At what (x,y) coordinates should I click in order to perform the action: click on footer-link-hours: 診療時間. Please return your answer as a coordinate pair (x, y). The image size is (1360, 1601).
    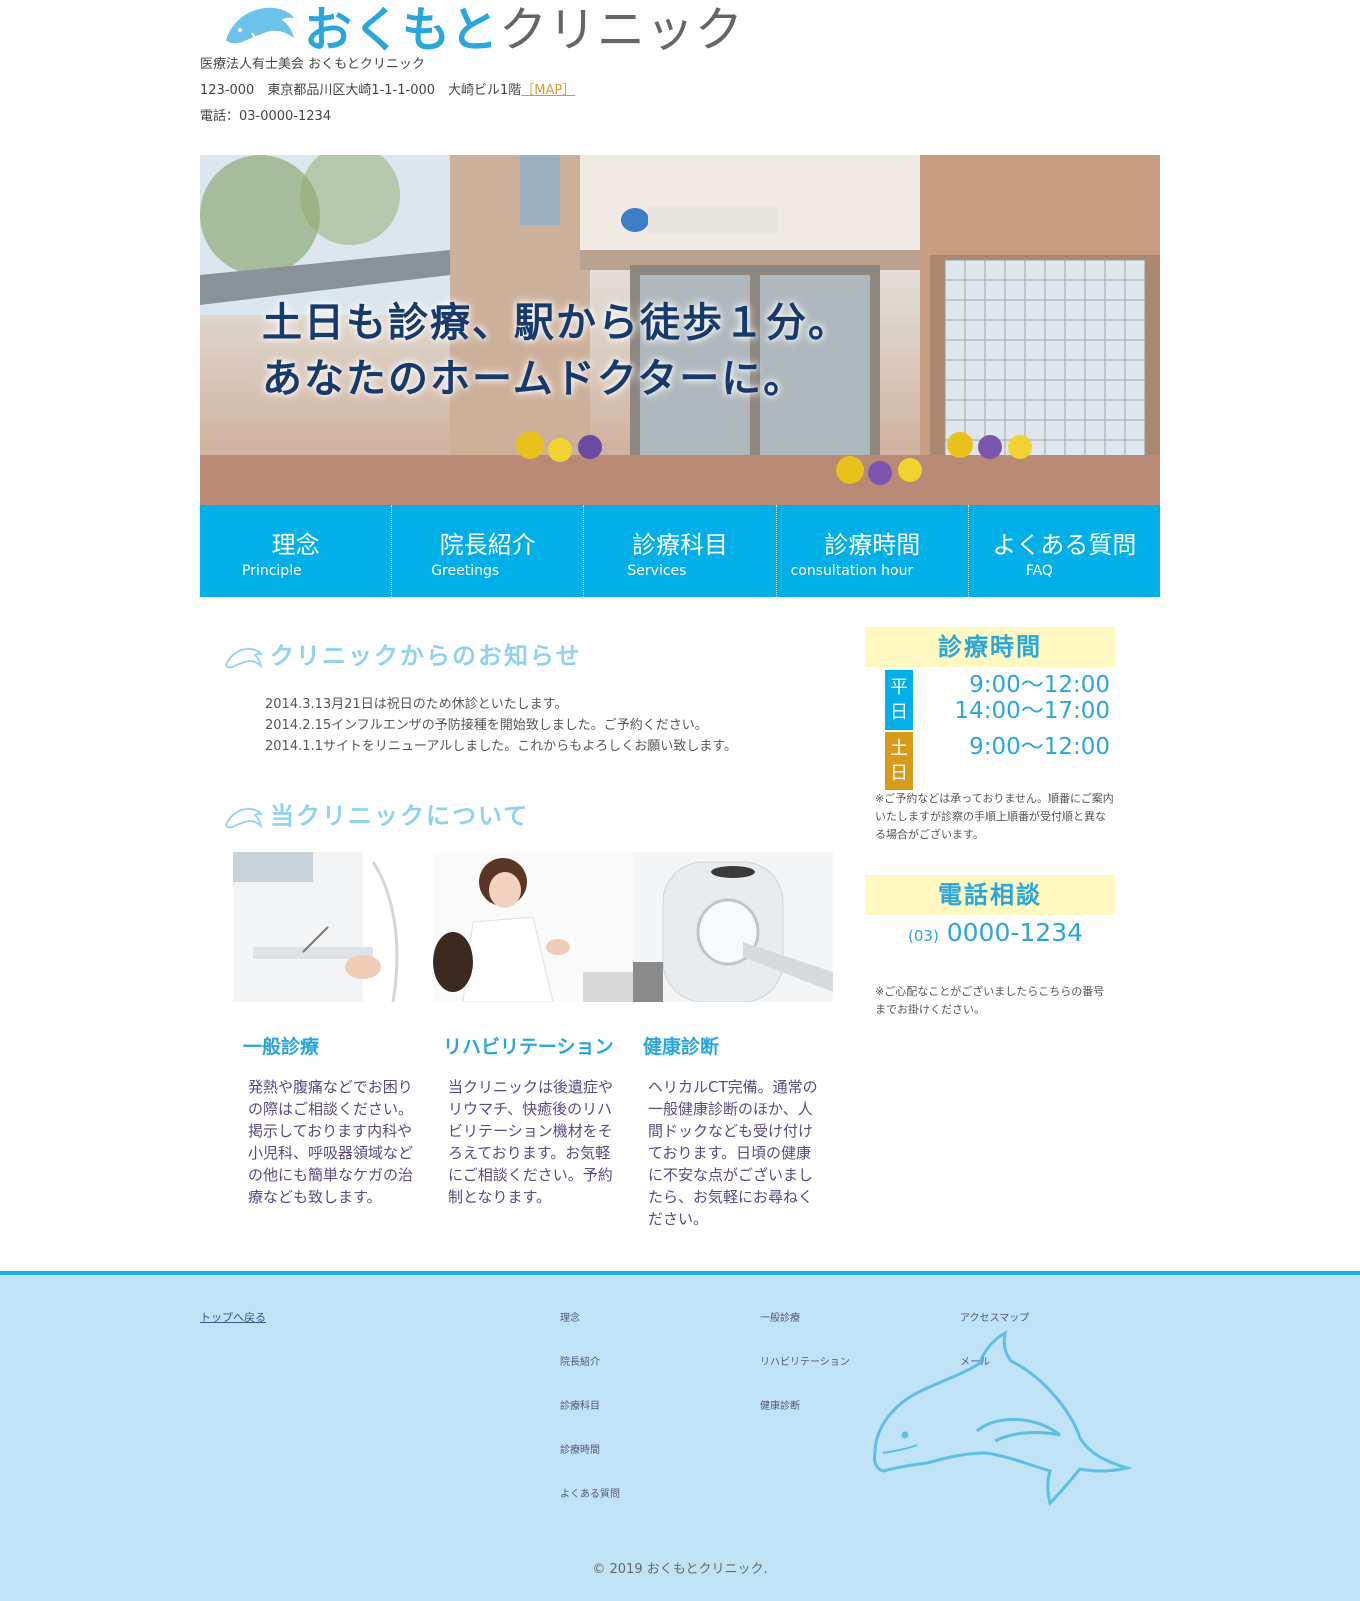
    Looking at the image, I should click on (580, 1448).